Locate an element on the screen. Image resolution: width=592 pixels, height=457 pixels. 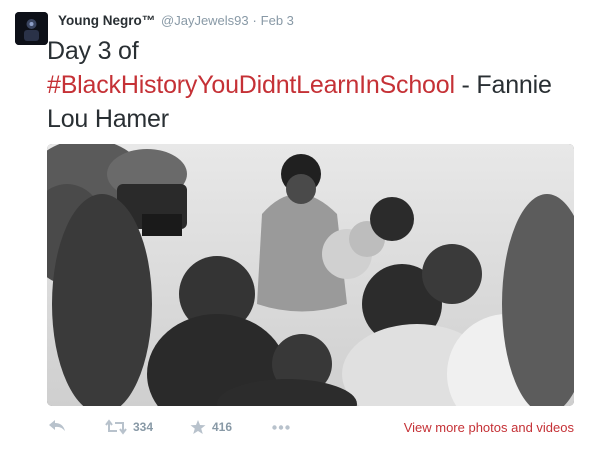
retweet-count: 334 is located at coordinates (143, 427).